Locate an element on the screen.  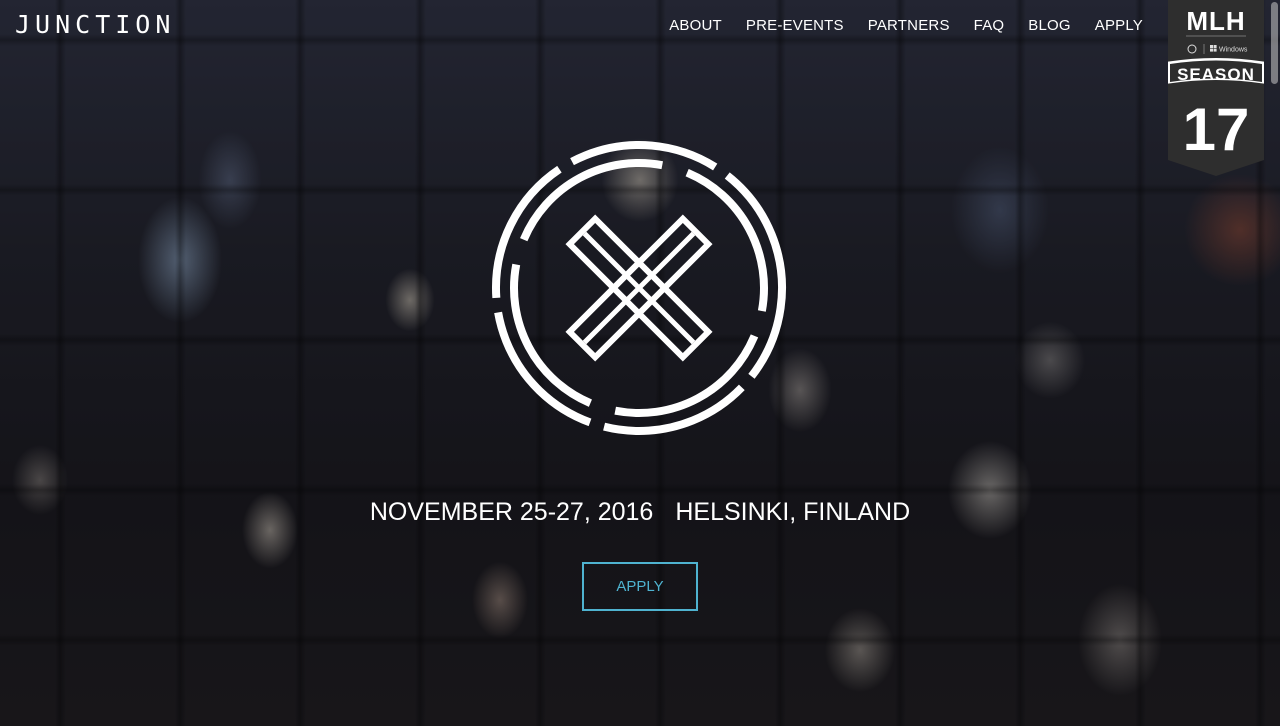
nav-item-about: ABOUT is located at coordinates (695, 26).